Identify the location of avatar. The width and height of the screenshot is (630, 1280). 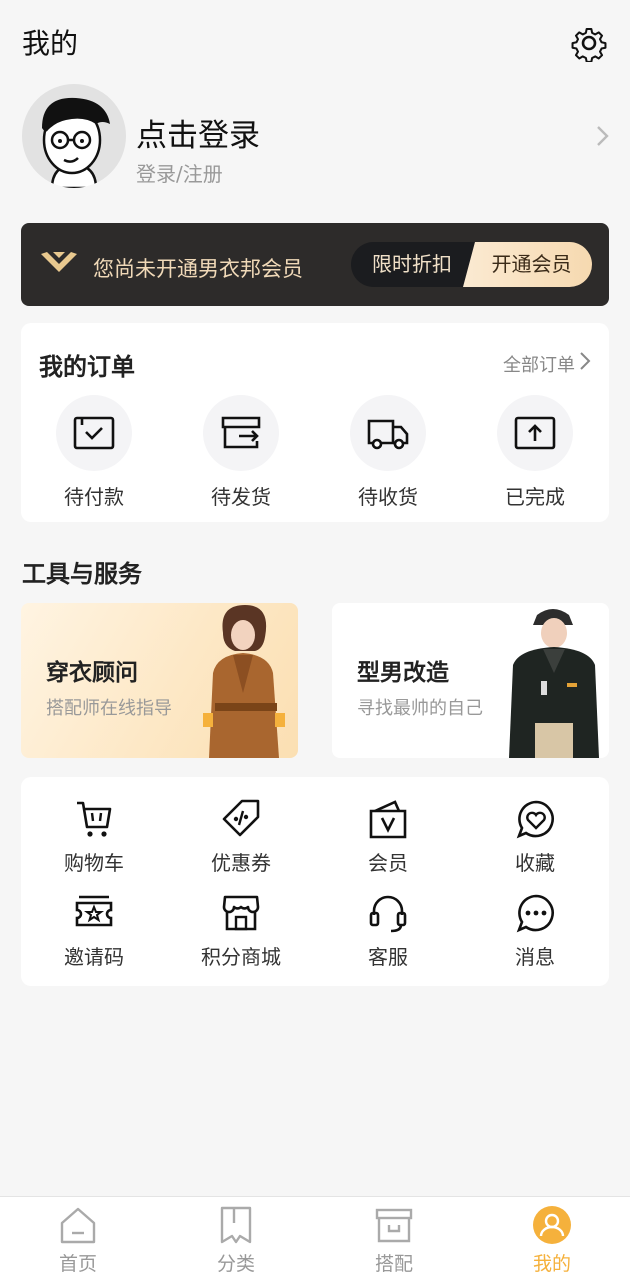
(74, 136).